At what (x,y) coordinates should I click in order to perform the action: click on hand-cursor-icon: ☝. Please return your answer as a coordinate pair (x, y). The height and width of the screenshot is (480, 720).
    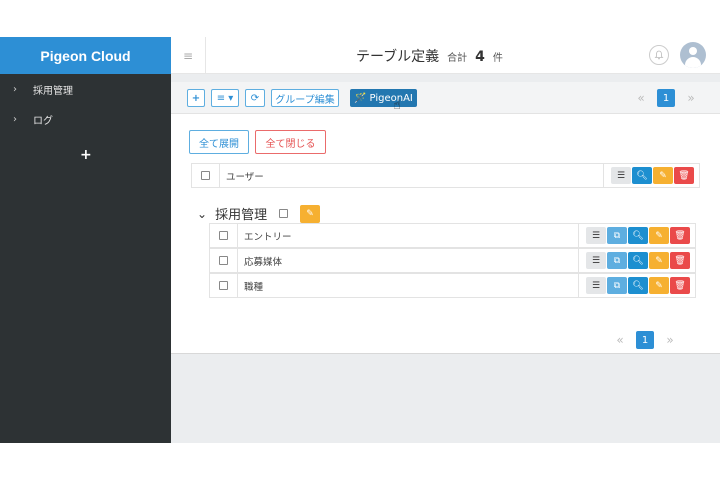
    Looking at the image, I should click on (397, 105).